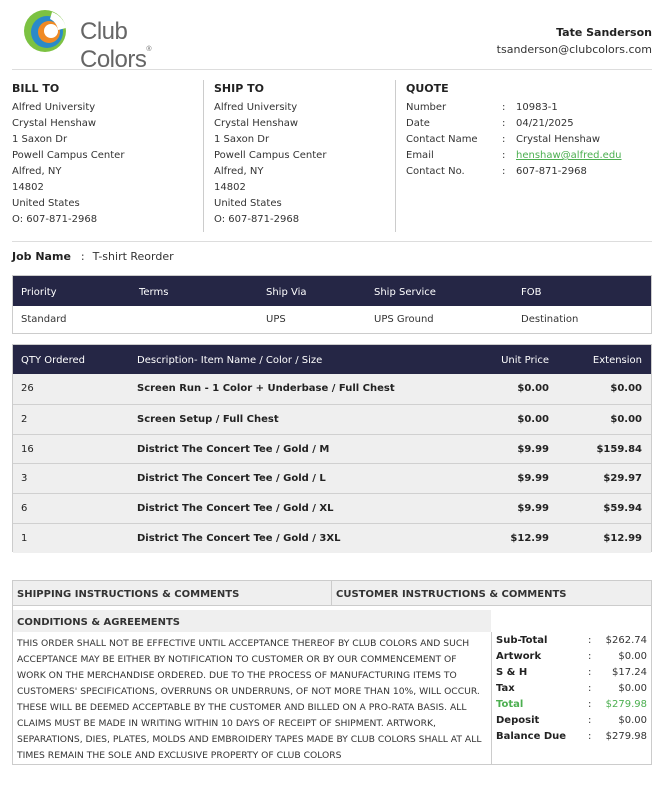  Describe the element at coordinates (512, 672) in the screenshot. I see `total-label: S & H` at that location.